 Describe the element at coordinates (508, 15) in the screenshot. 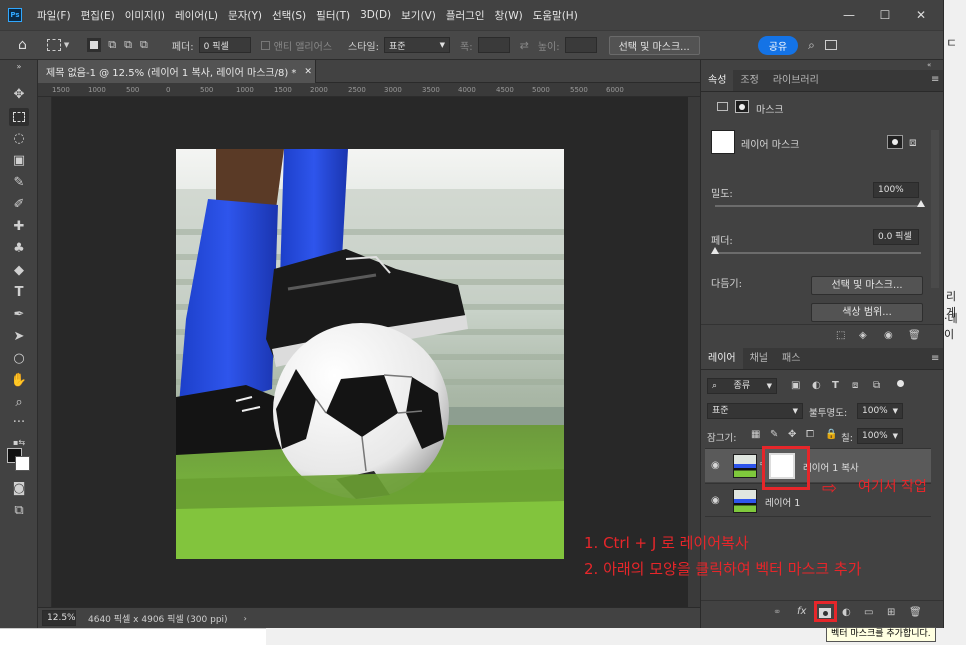

I see `menu-window: 창(W)` at that location.